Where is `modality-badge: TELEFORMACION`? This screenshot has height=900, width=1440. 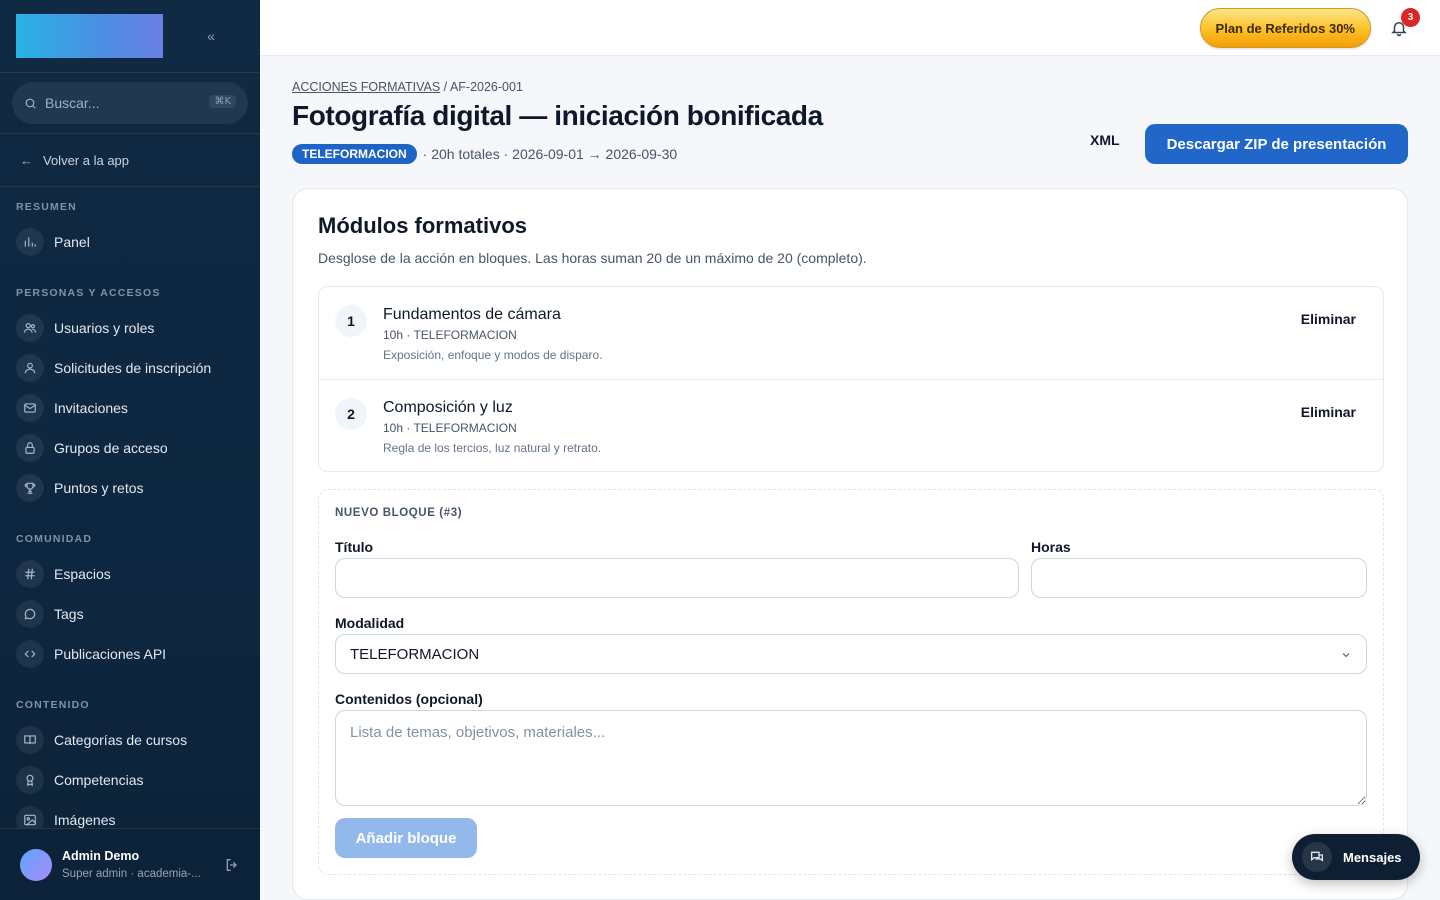
modality-badge: TELEFORMACION is located at coordinates (354, 154).